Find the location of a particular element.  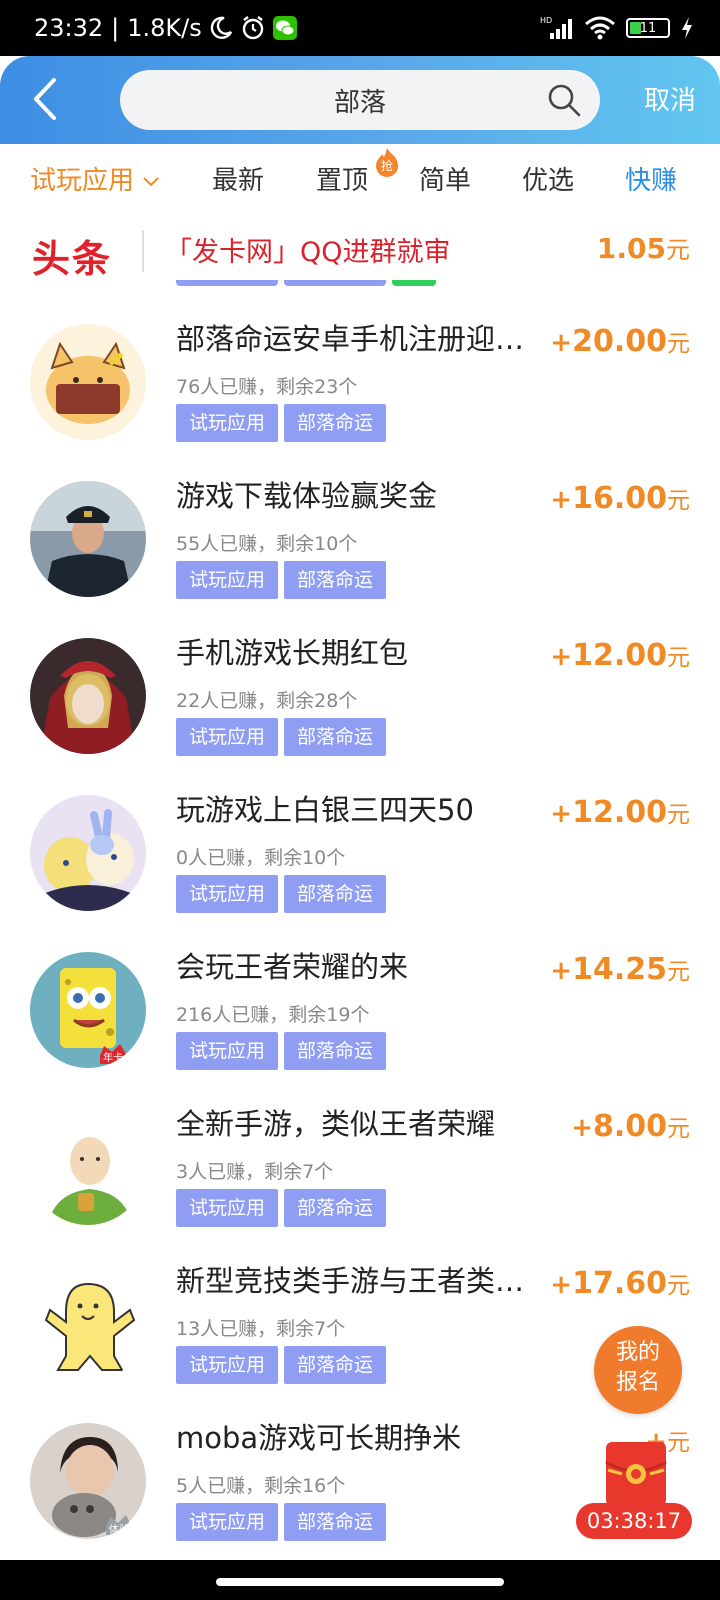

fab-line1: 我的 is located at coordinates (637, 1352).